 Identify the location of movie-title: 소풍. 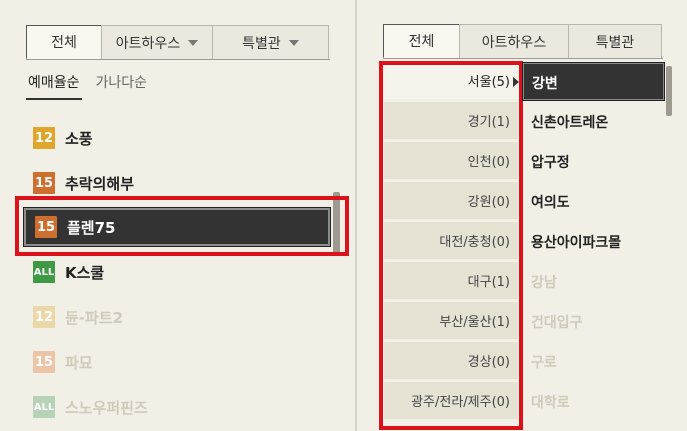
(79, 138).